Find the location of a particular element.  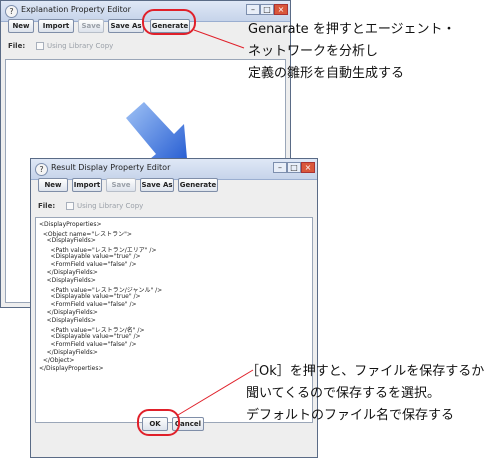

annotation-top-line-2: ネットワークを分析し is located at coordinates (313, 51).